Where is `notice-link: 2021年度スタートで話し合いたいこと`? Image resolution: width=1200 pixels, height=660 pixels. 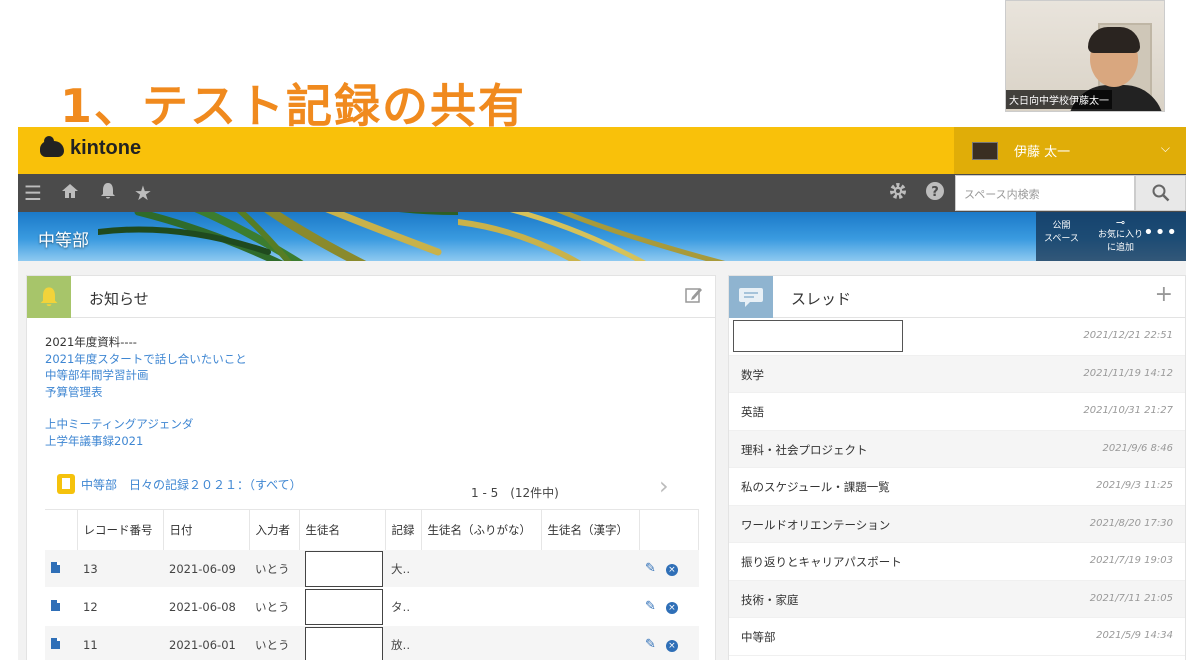 notice-link: 2021年度スタートで話し合いたいこと is located at coordinates (146, 359).